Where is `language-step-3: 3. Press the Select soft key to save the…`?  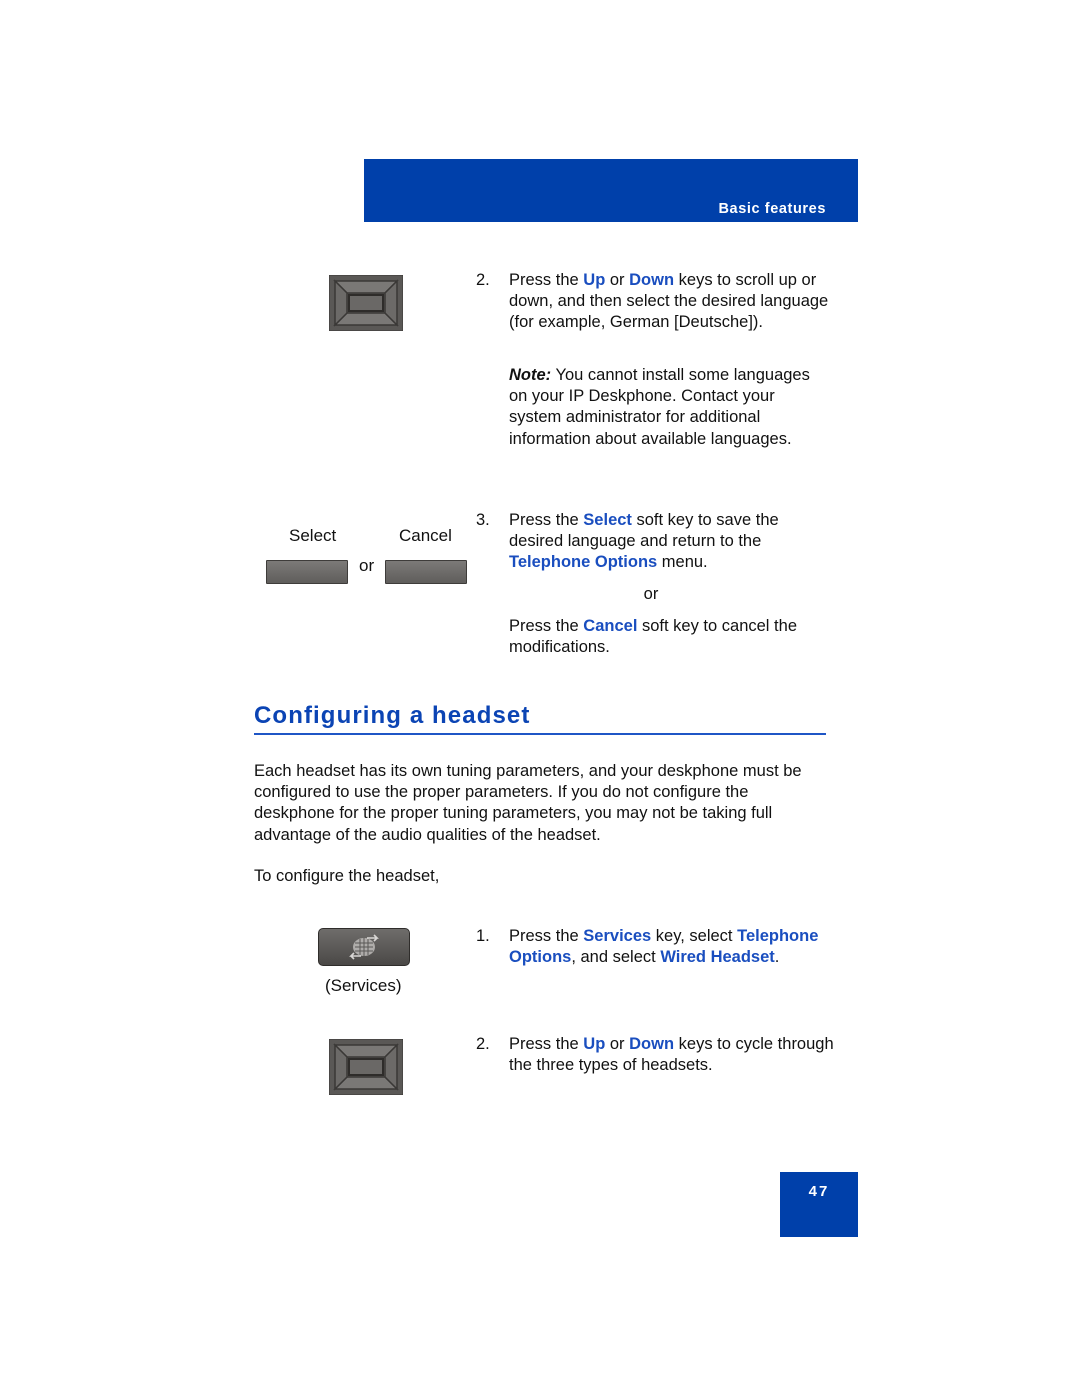 language-step-3: 3. Press the Select soft key to save the… is located at coordinates (627, 541).